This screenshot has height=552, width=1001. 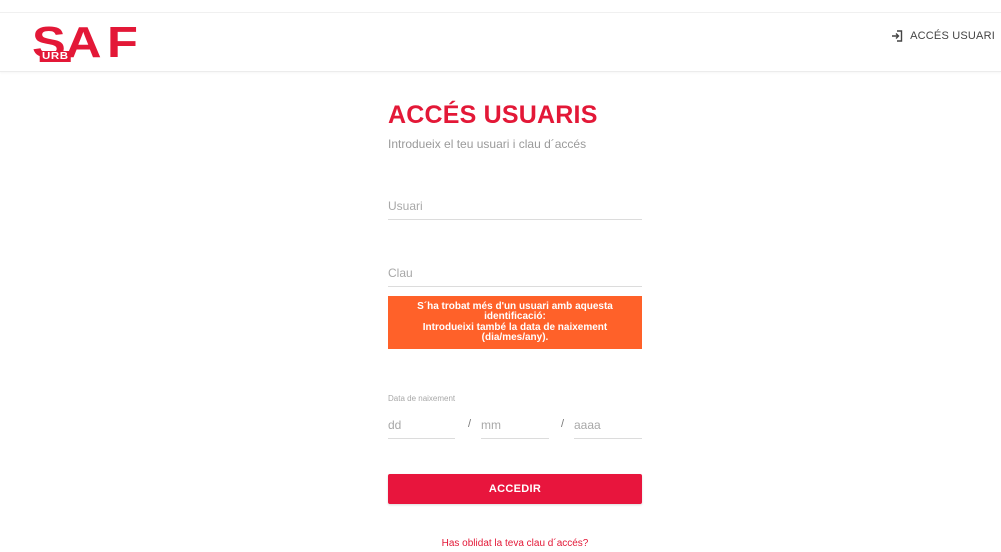 I want to click on alert-line: (dia/mes/any)., so click(x=515, y=337).